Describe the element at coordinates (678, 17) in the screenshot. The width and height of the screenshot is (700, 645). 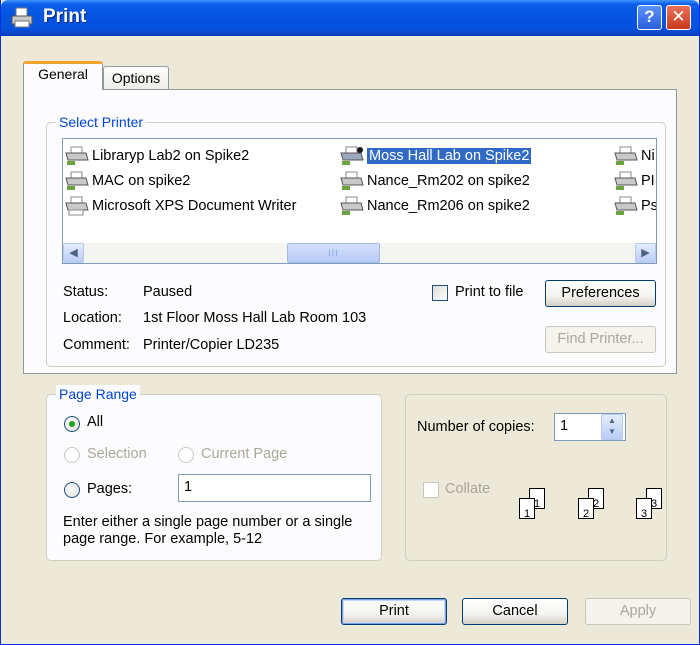
I see `close-button: ✕` at that location.